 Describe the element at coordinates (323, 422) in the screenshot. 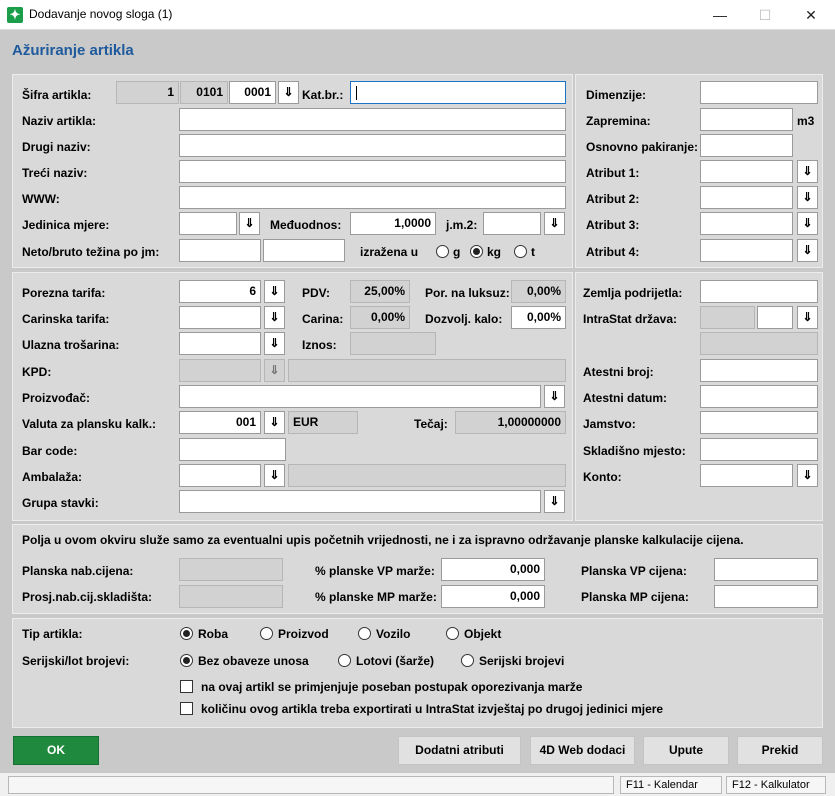

I see `valuta-name-field: EUR` at that location.